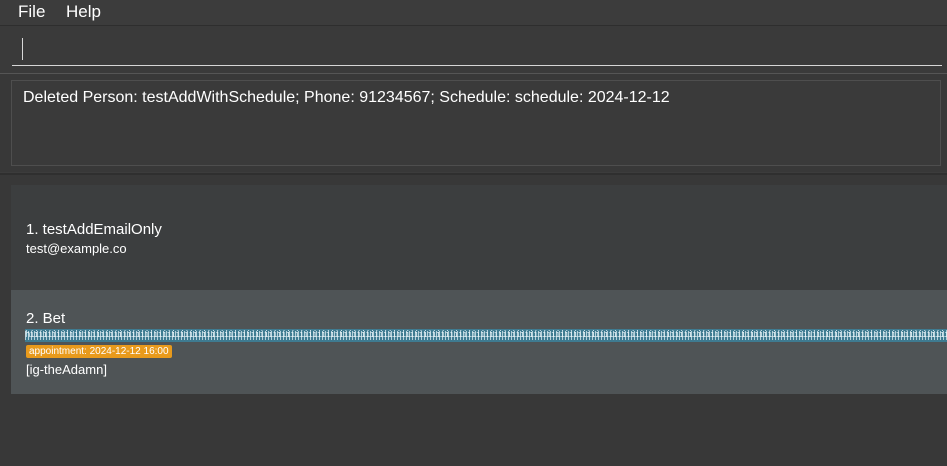 This screenshot has width=947, height=466. What do you see at coordinates (76, 248) in the screenshot?
I see `person-email: test@example.co` at bounding box center [76, 248].